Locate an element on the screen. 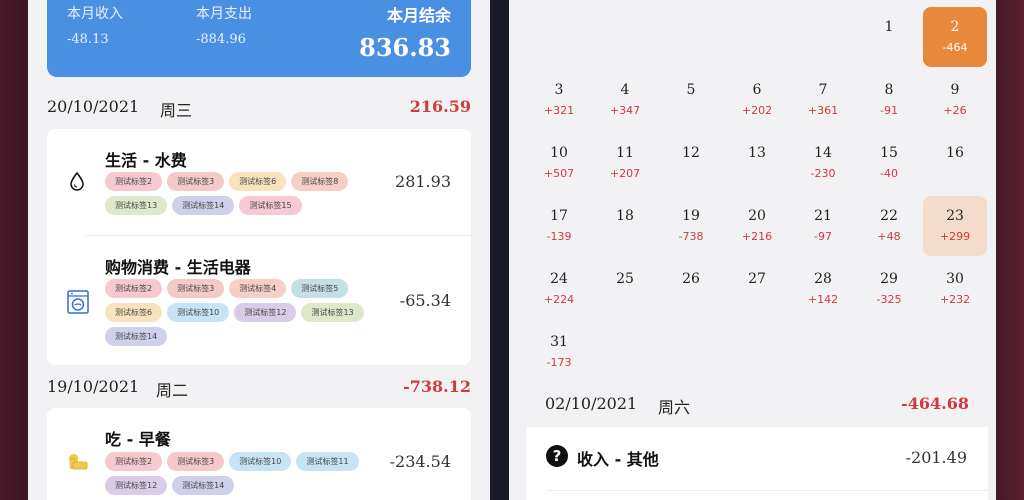 The width and height of the screenshot is (1024, 500). transaction-item: ? 收入 - 其他 -201.49 is located at coordinates (757, 463).